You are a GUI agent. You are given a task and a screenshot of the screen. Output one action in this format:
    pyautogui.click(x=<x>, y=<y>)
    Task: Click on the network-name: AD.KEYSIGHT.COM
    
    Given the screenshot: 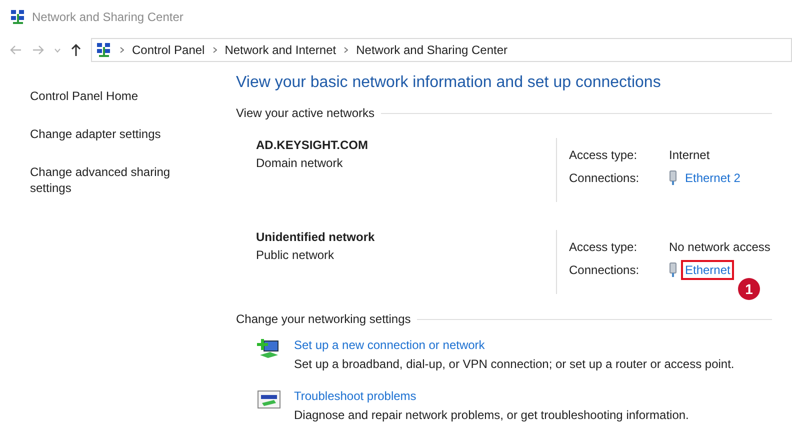 What is the action you would take?
    pyautogui.click(x=313, y=145)
    